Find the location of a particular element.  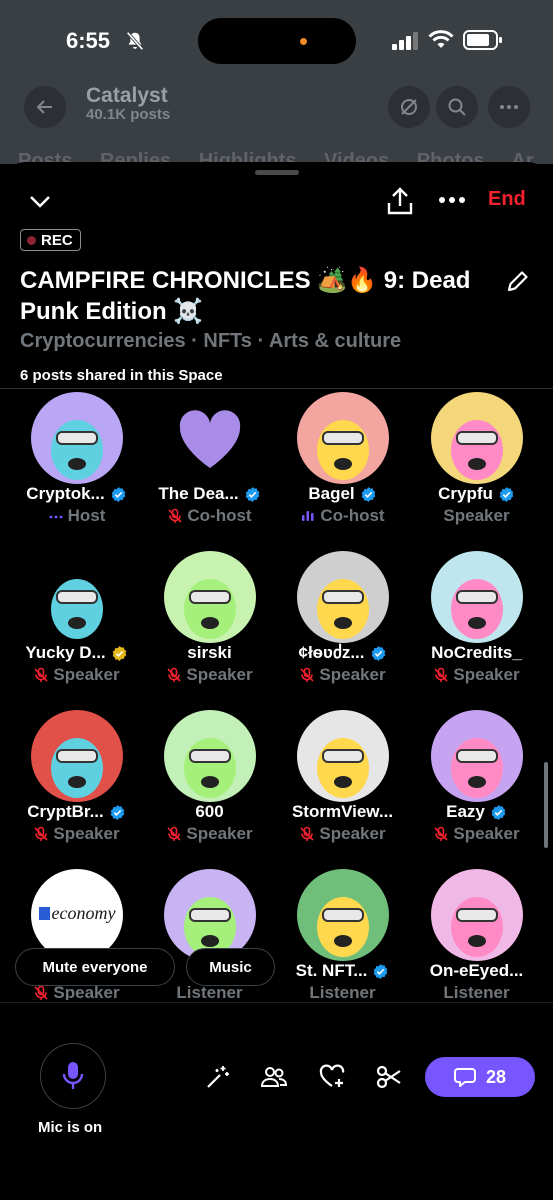

participant-card: Bagel Co-host is located at coordinates (342, 467).